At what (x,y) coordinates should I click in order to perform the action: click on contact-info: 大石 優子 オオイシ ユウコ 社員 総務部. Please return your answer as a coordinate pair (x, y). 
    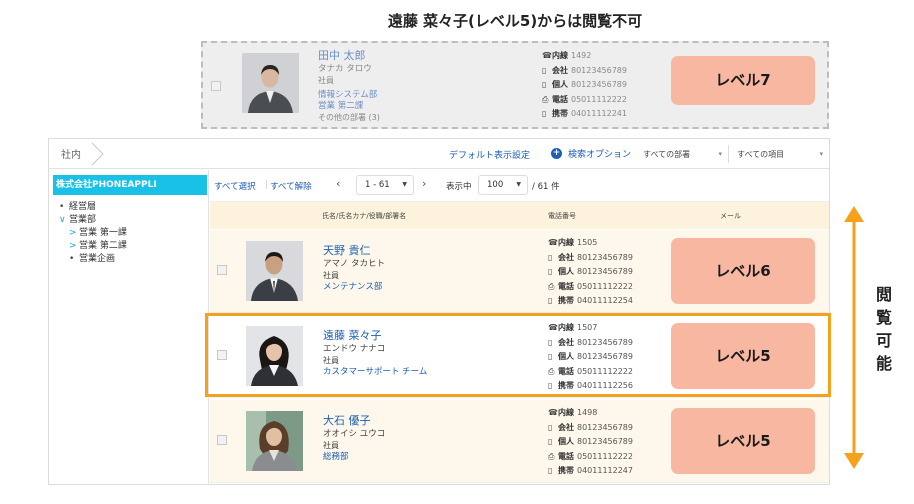
    Looking at the image, I should click on (354, 438).